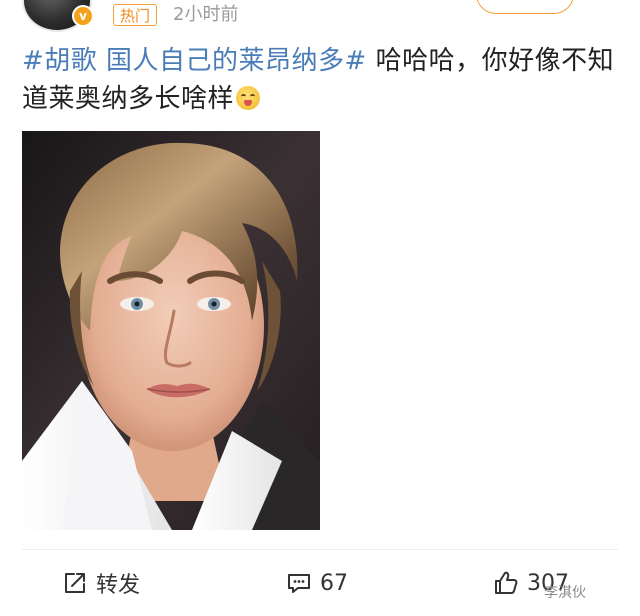  I want to click on laughing-emoji-icon, so click(248, 98).